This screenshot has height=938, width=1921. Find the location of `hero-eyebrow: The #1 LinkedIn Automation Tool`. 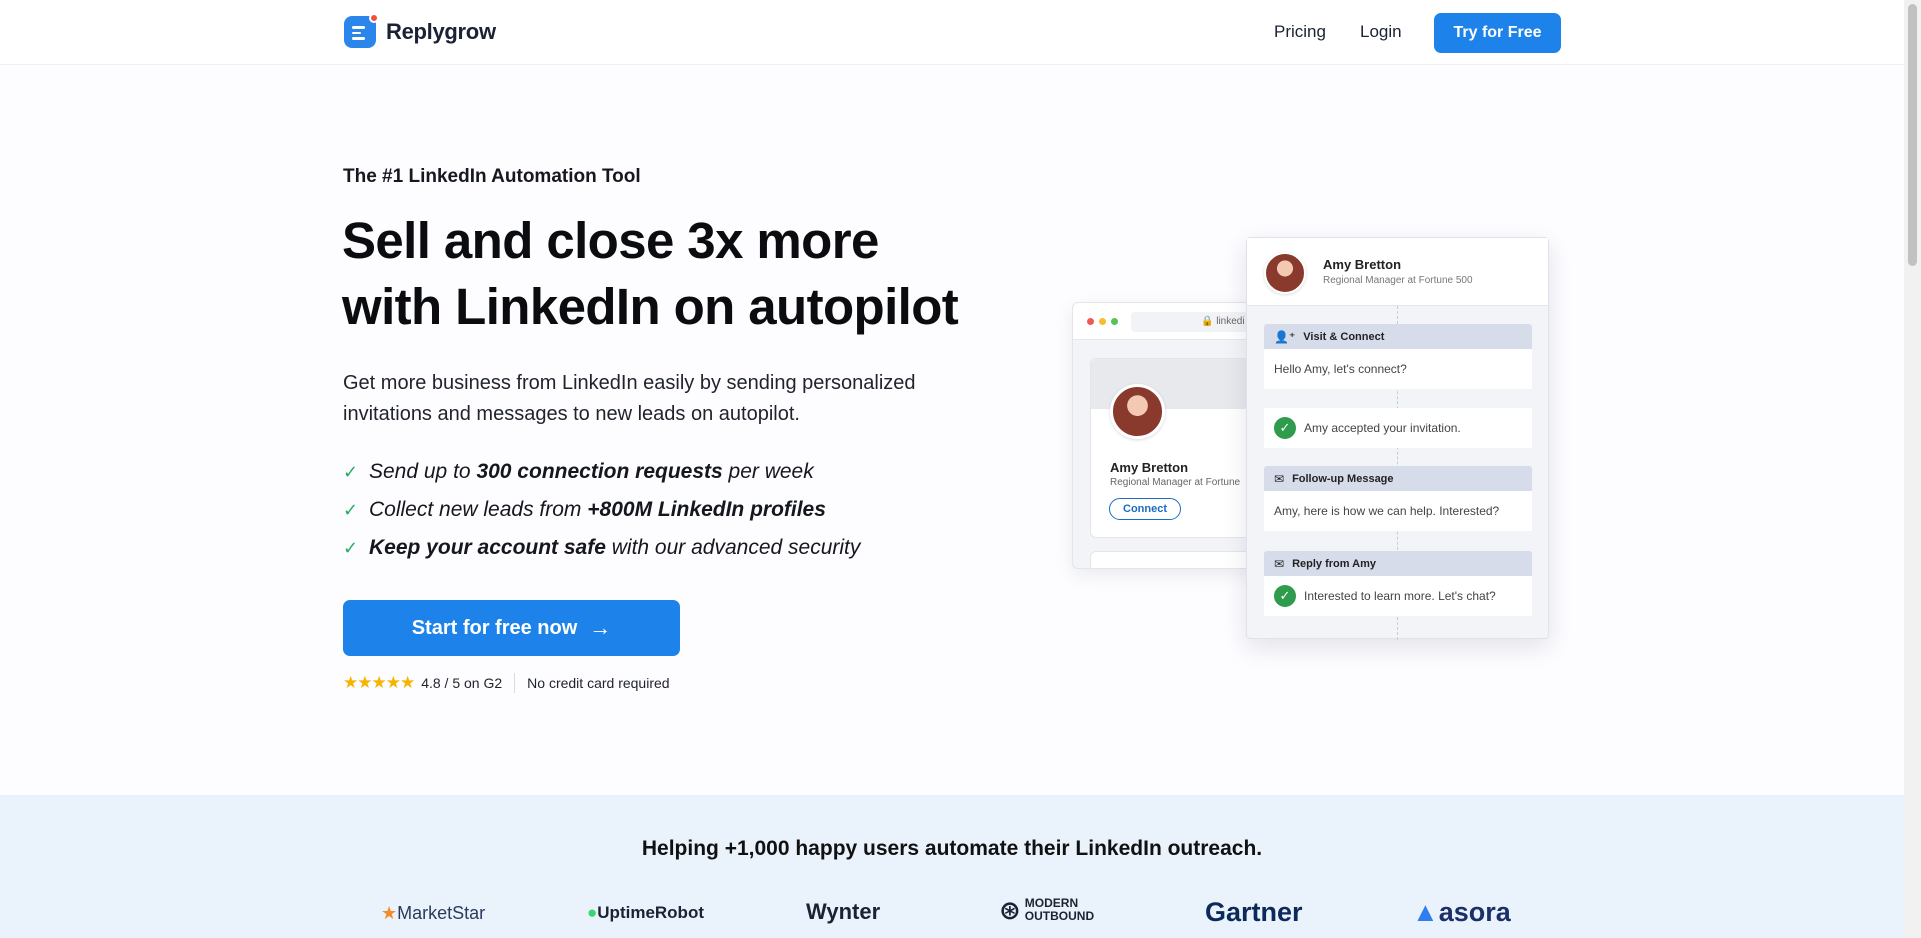

hero-eyebrow: The #1 LinkedIn Automation Tool is located at coordinates (492, 176).